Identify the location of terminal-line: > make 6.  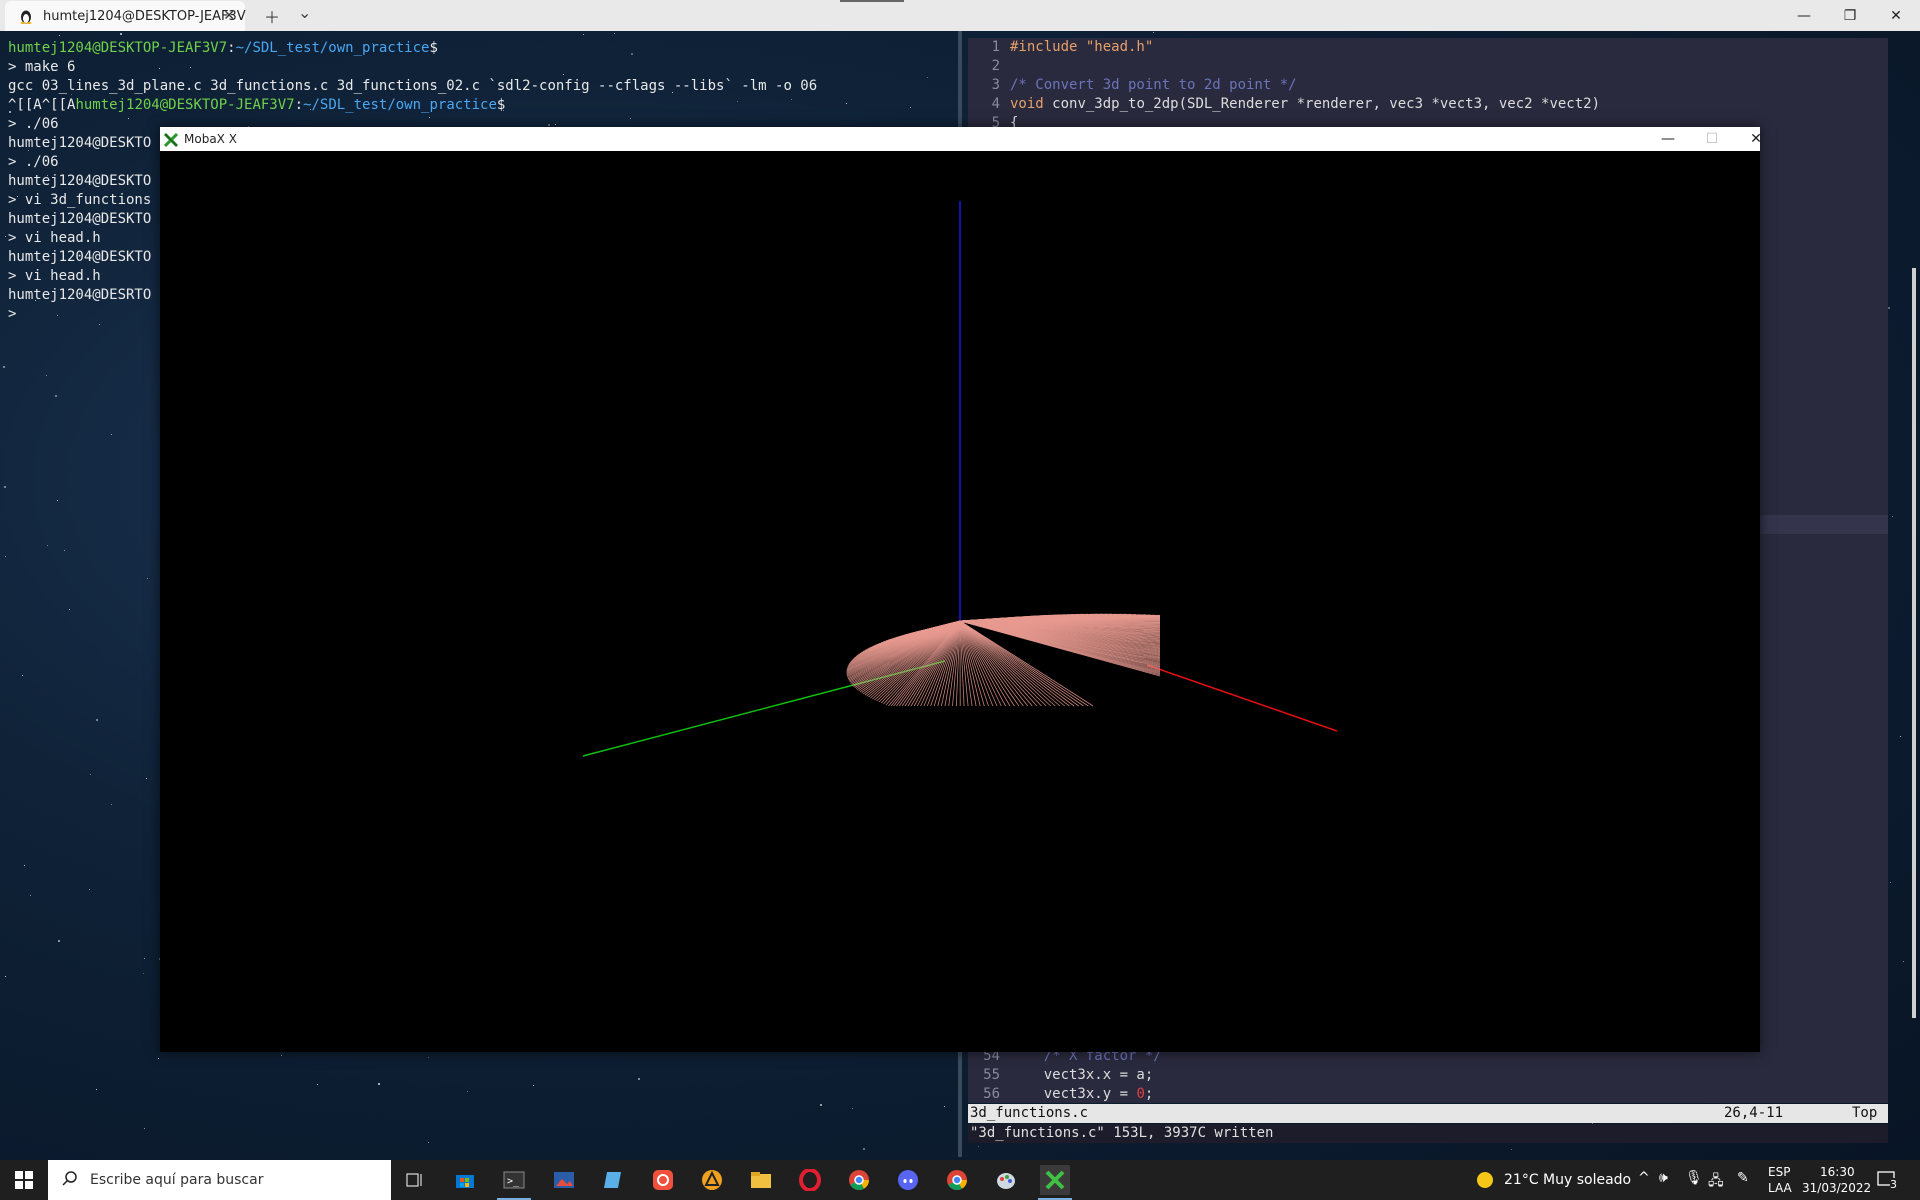
(42, 67).